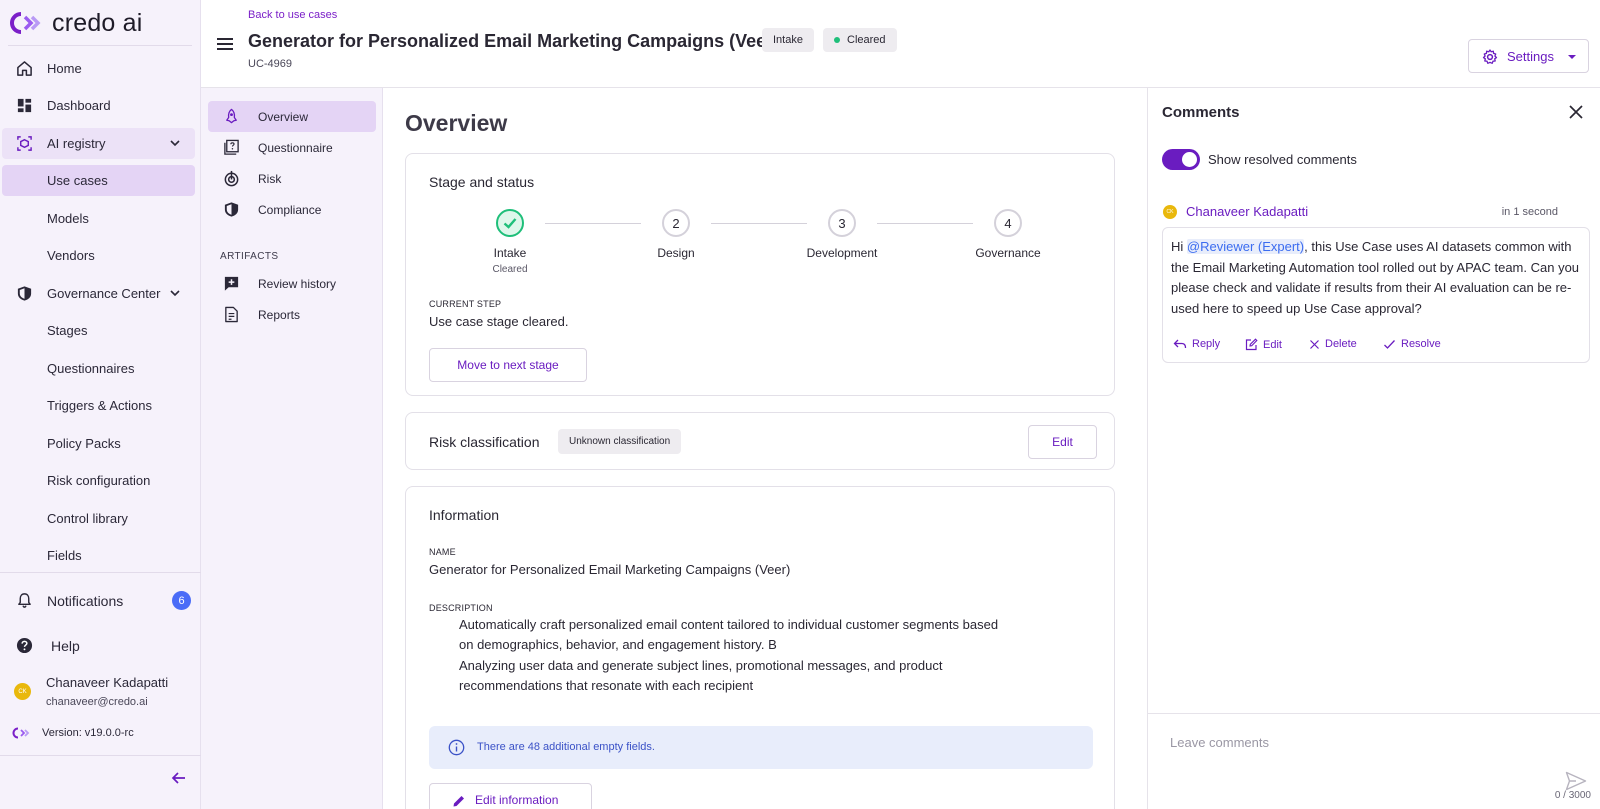 Image resolution: width=1600 pixels, height=809 pixels. I want to click on edit-risk-button: Edit, so click(1062, 442).